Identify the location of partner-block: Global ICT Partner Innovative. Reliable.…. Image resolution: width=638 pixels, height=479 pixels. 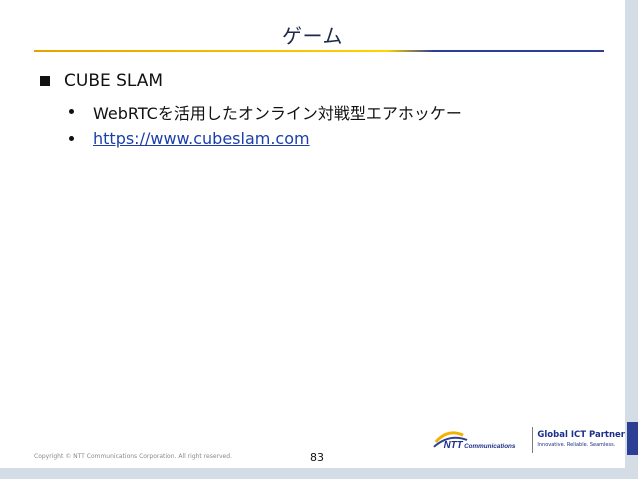
(581, 439).